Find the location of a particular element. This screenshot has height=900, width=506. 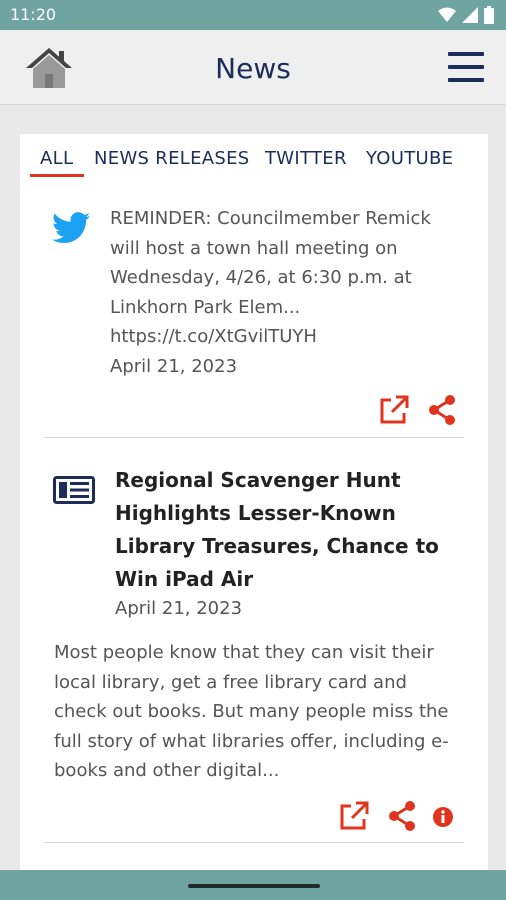

newspaper-icon is located at coordinates (74, 490).